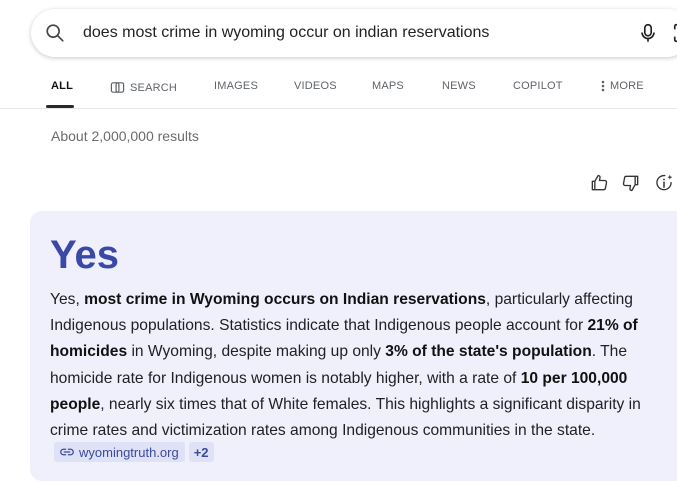 This screenshot has height=481, width=677. I want to click on tab-label: IMAGES, so click(236, 86).